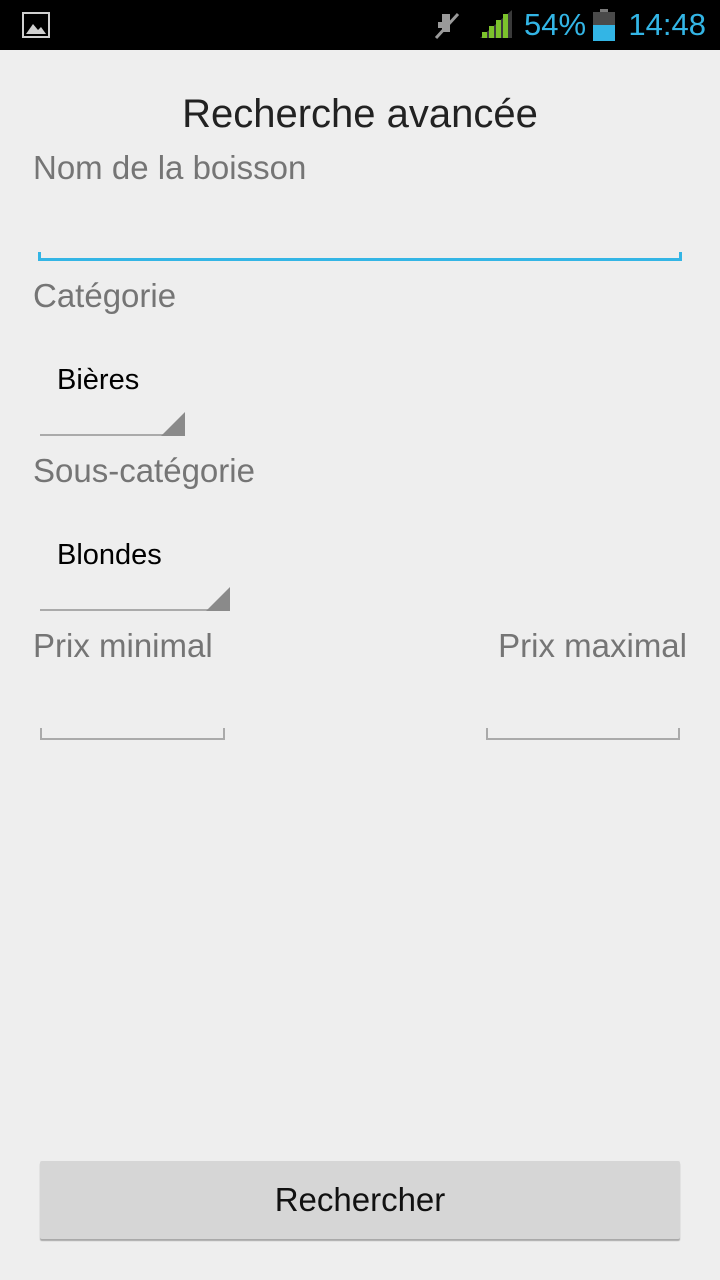  Describe the element at coordinates (360, 114) in the screenshot. I see `page-title: Recherche avancée` at that location.